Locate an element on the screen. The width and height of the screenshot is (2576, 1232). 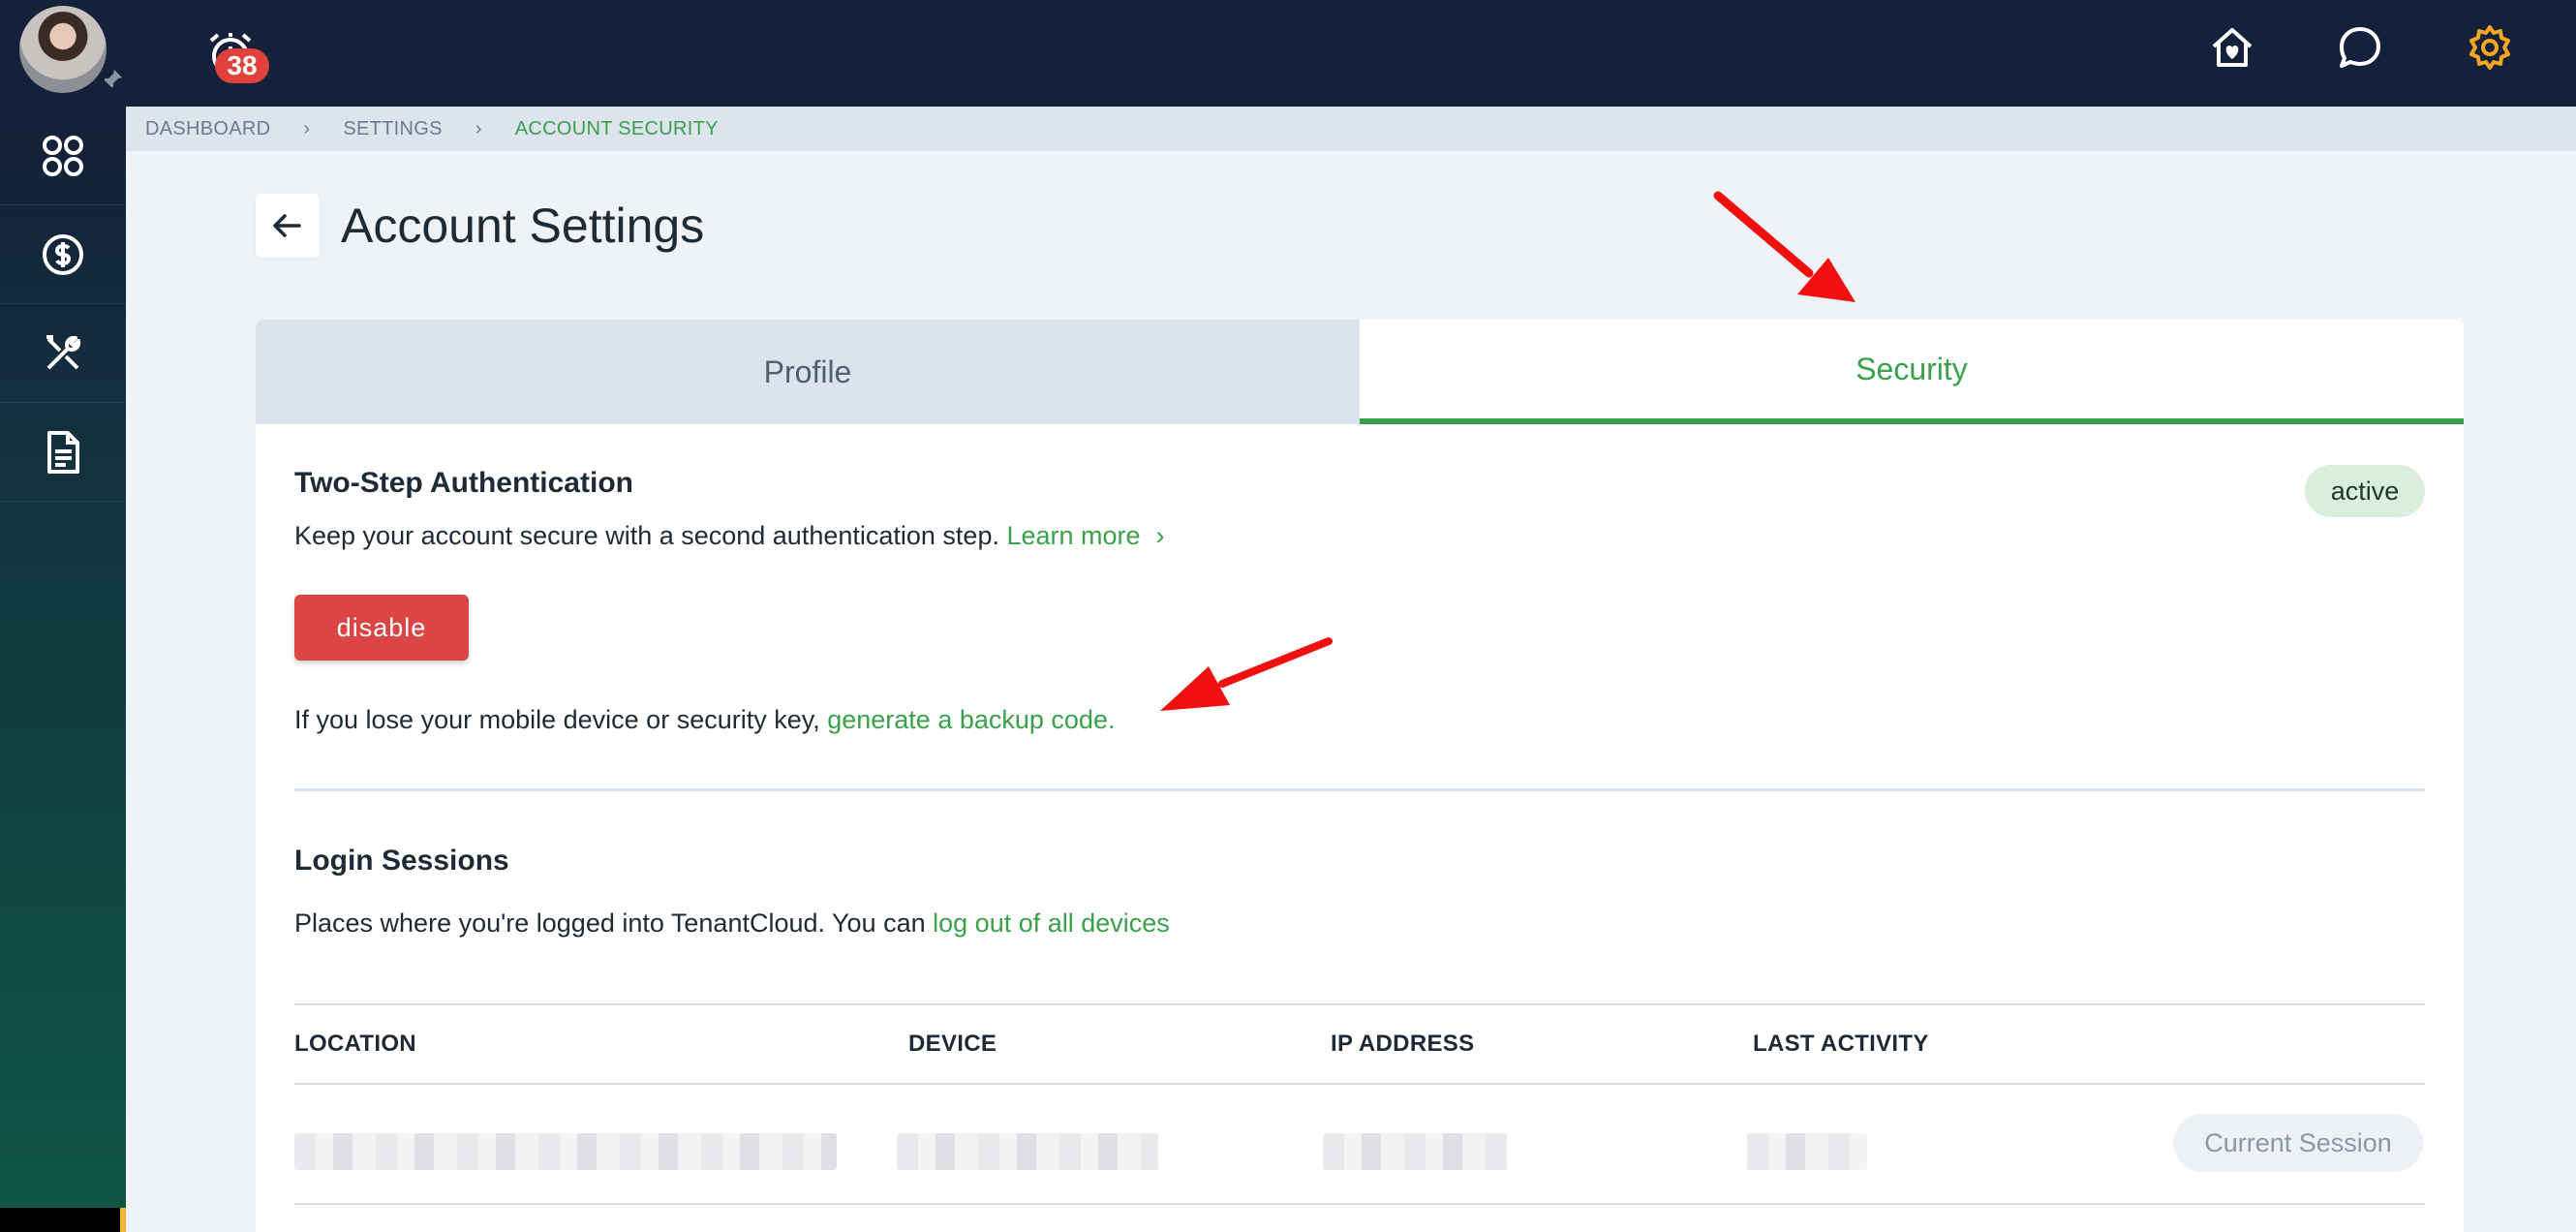
notification-badge: 38 is located at coordinates (242, 66).